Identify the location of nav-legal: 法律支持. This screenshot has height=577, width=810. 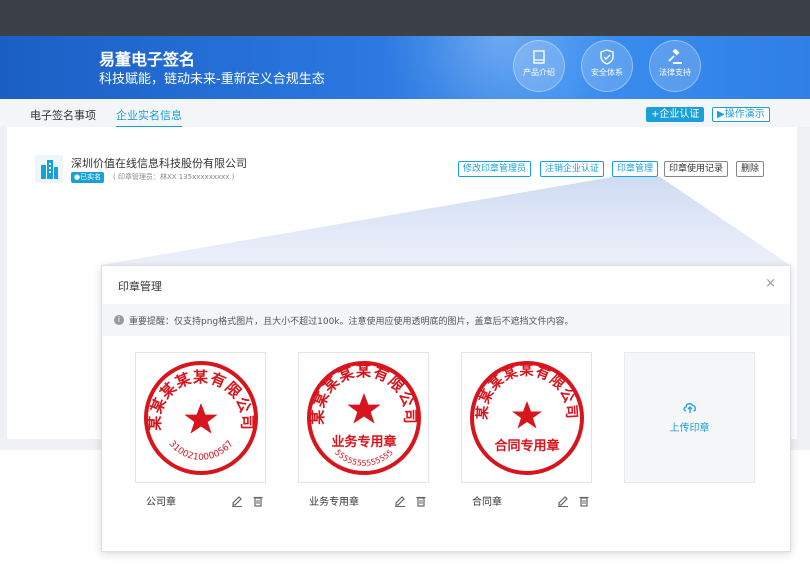
(675, 66).